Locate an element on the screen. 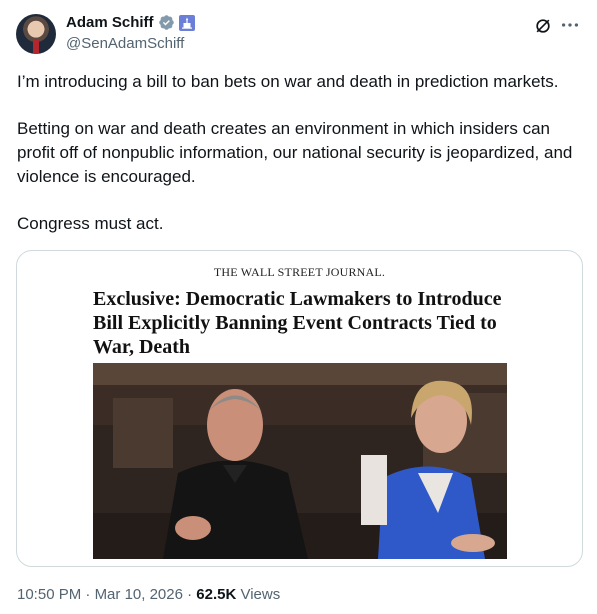 The height and width of the screenshot is (614, 597). tweet-meta: 10:50 PM · Mar 10, 2026 · 62.5K Views is located at coordinates (148, 594).